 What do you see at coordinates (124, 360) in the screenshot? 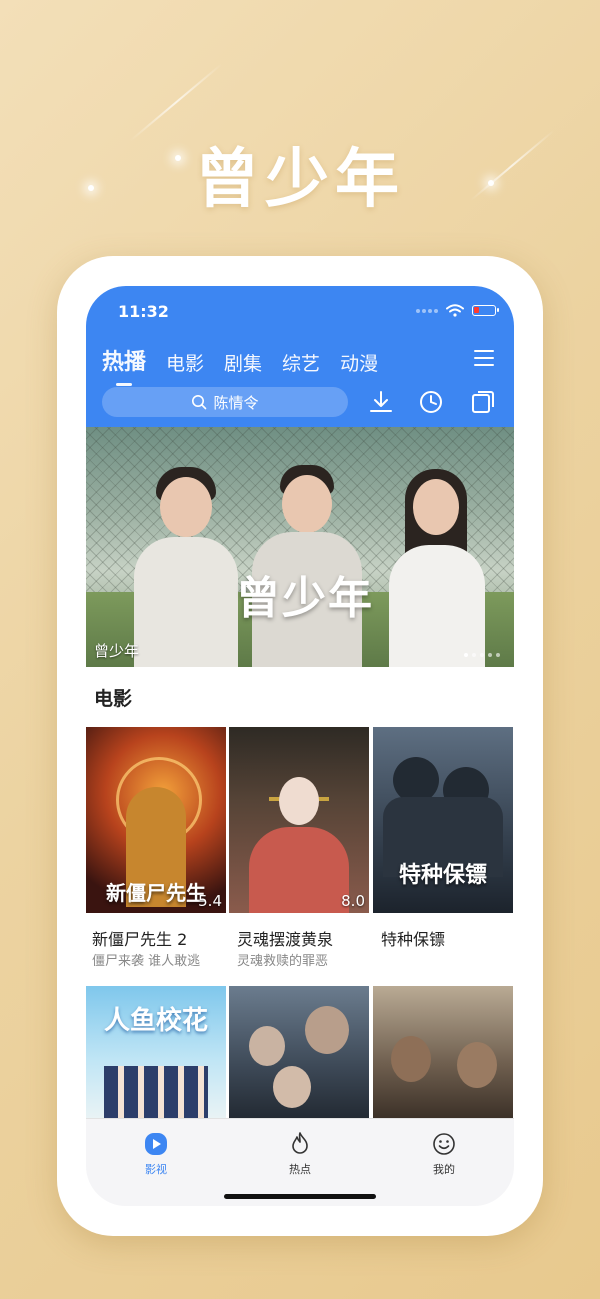
I see `tab-hot: 热播` at bounding box center [124, 360].